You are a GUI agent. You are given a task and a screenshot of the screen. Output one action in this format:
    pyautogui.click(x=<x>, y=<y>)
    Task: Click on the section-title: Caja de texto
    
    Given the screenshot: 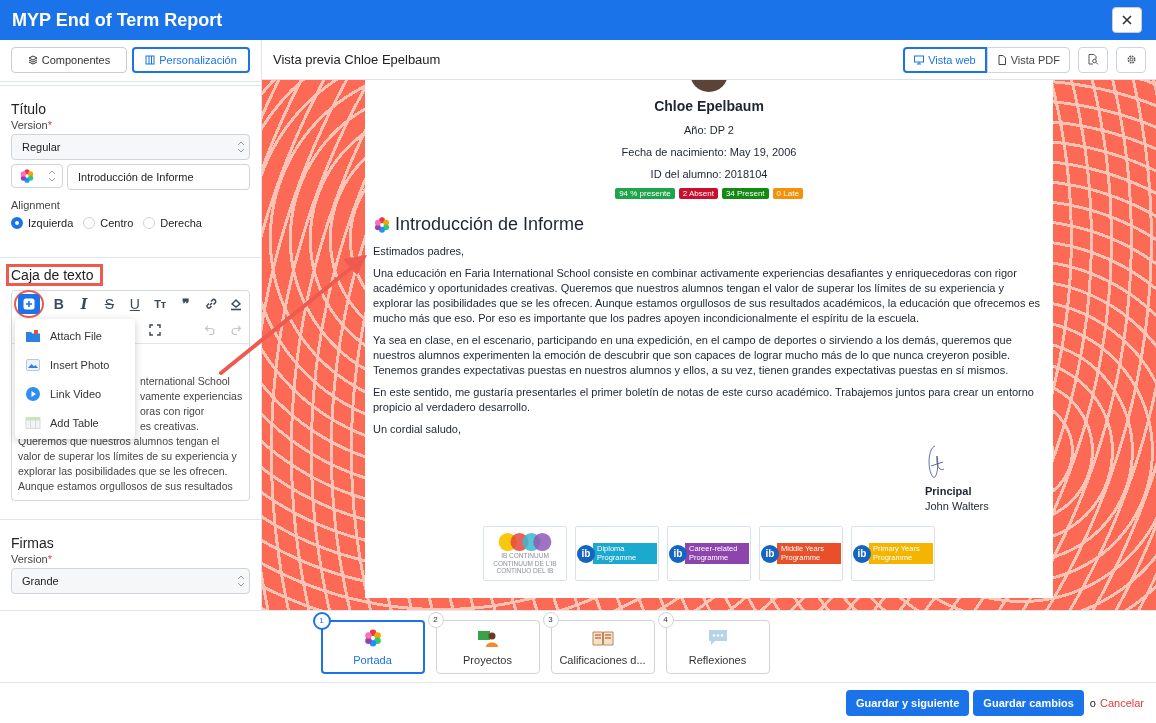 What is the action you would take?
    pyautogui.click(x=54, y=275)
    